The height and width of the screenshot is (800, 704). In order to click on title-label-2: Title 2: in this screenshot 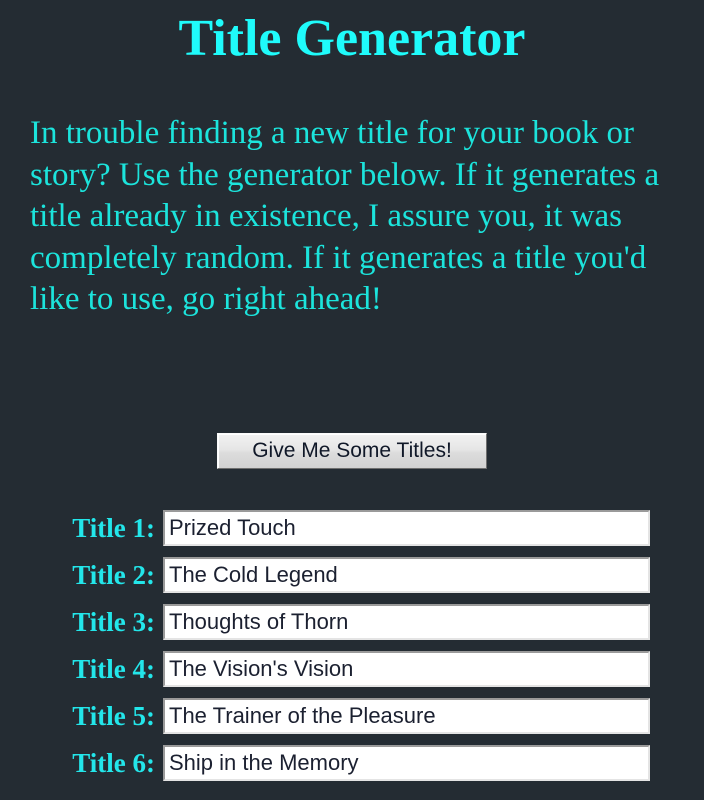, I will do `click(113, 575)`.